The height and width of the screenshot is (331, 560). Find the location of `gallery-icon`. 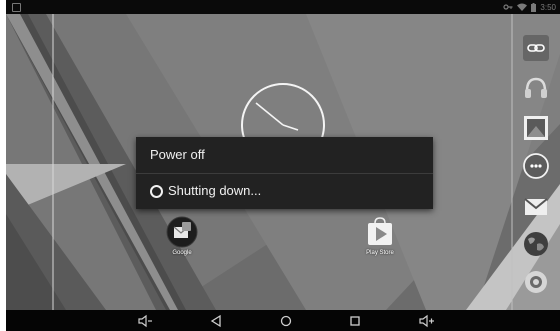

gallery-icon is located at coordinates (536, 128).